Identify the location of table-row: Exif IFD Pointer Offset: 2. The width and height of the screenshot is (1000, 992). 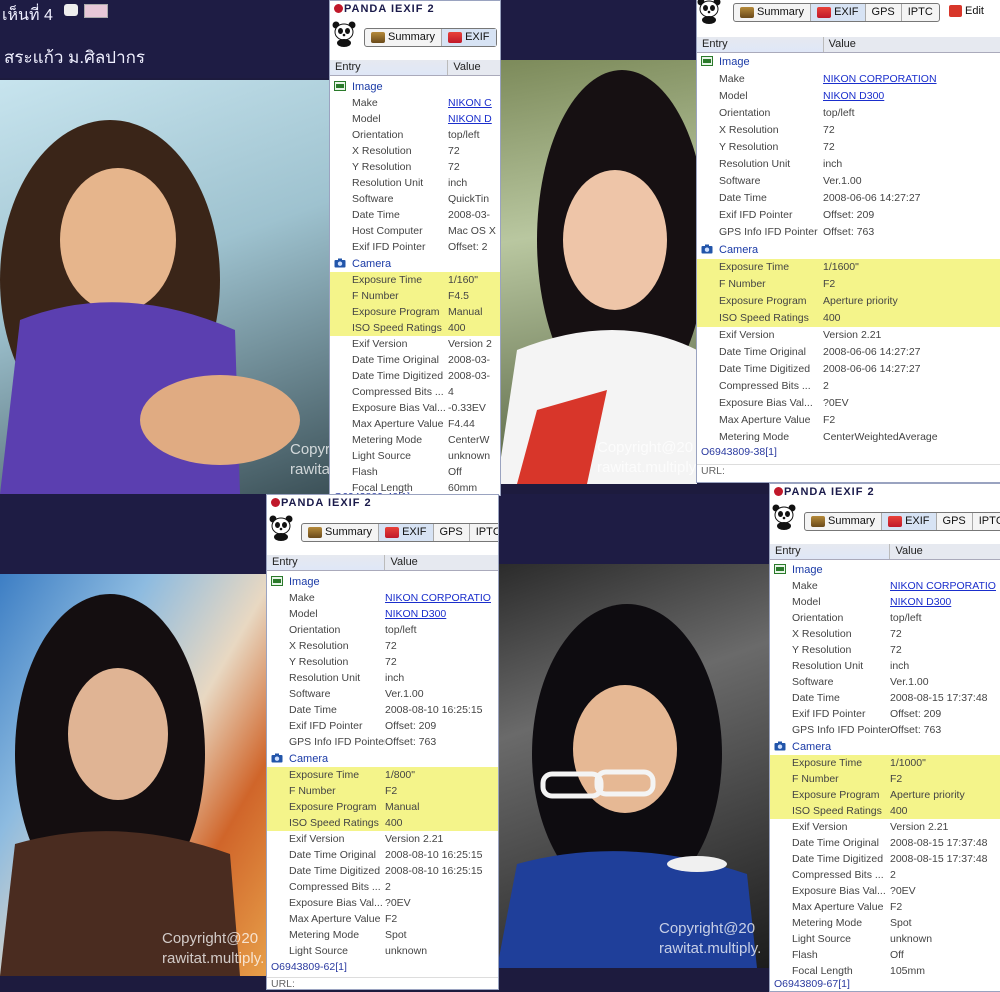
(415, 247).